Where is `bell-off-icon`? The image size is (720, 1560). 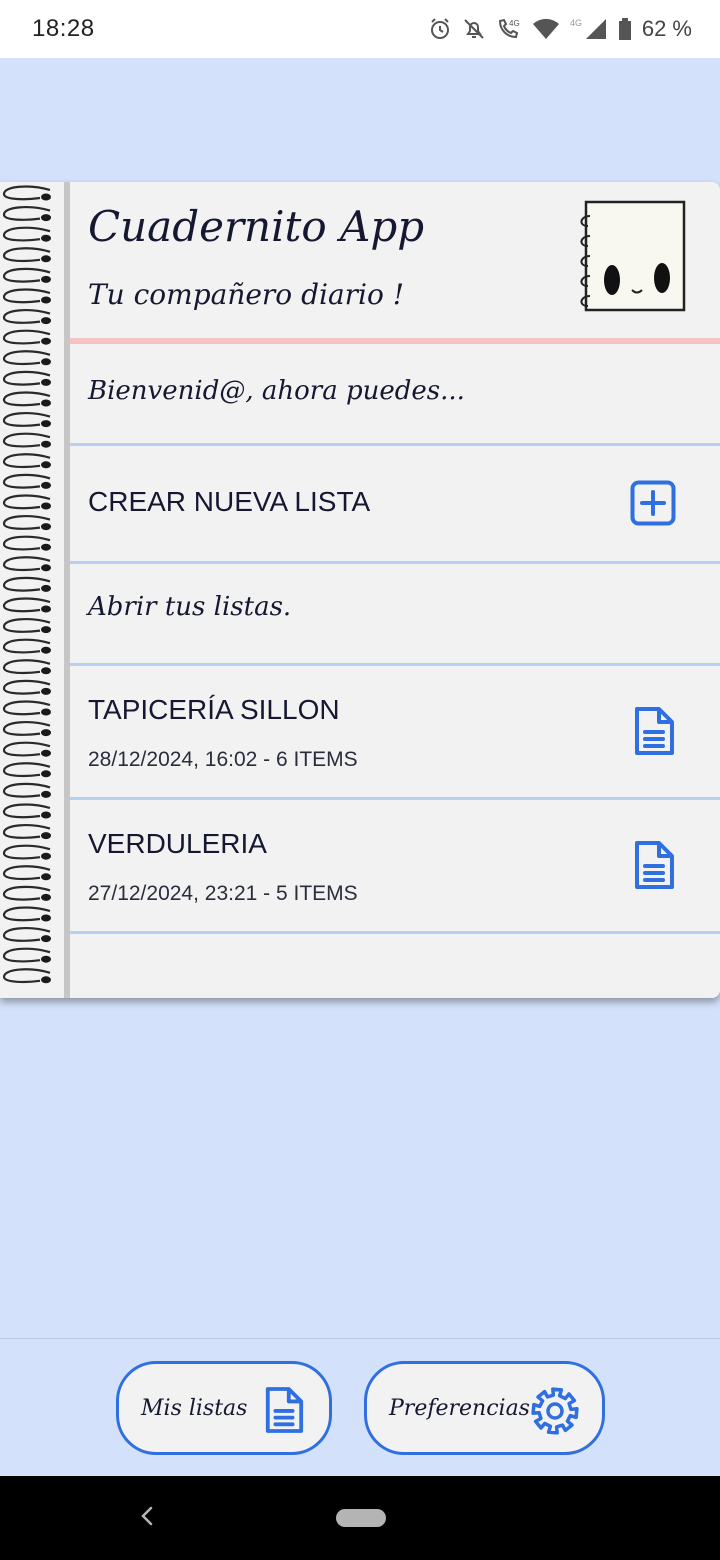 bell-off-icon is located at coordinates (474, 29).